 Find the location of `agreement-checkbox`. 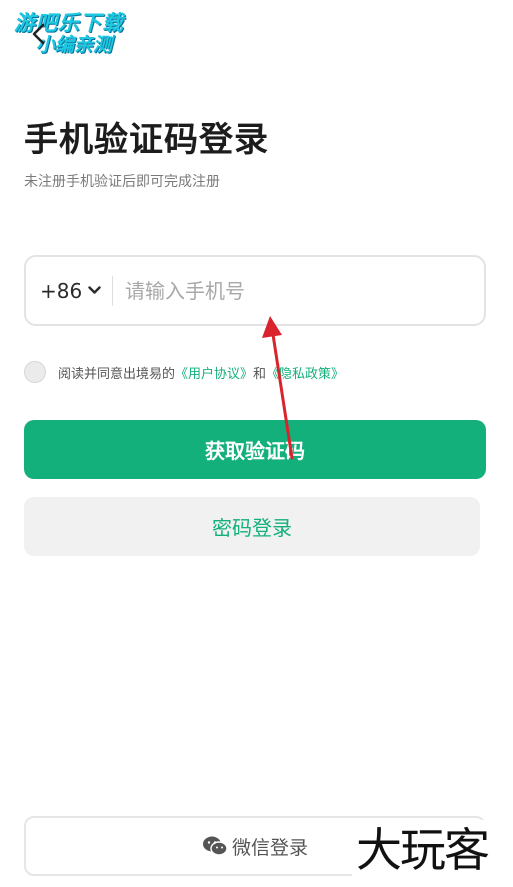

agreement-checkbox is located at coordinates (35, 372).